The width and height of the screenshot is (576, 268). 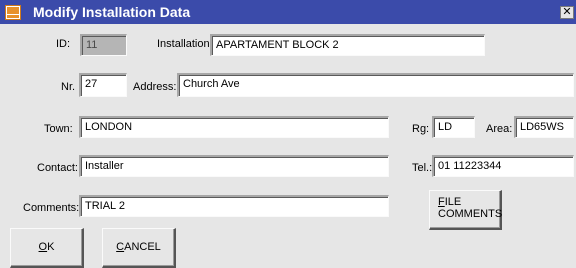 I want to click on file-comments-button: FILE COMMENTS, so click(x=465, y=210).